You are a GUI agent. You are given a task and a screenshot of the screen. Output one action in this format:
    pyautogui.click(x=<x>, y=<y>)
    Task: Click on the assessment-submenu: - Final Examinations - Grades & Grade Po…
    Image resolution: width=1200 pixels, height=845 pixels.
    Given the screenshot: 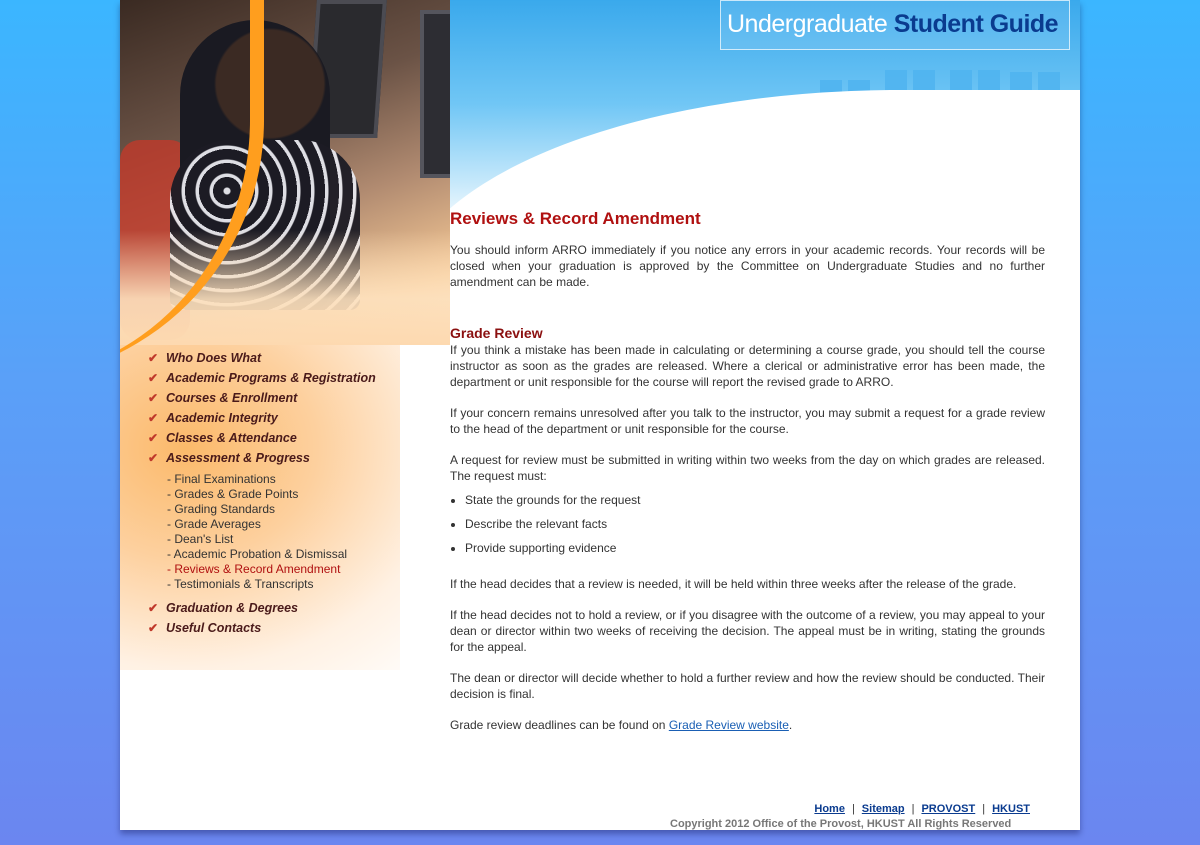 What is the action you would take?
    pyautogui.click(x=297, y=532)
    